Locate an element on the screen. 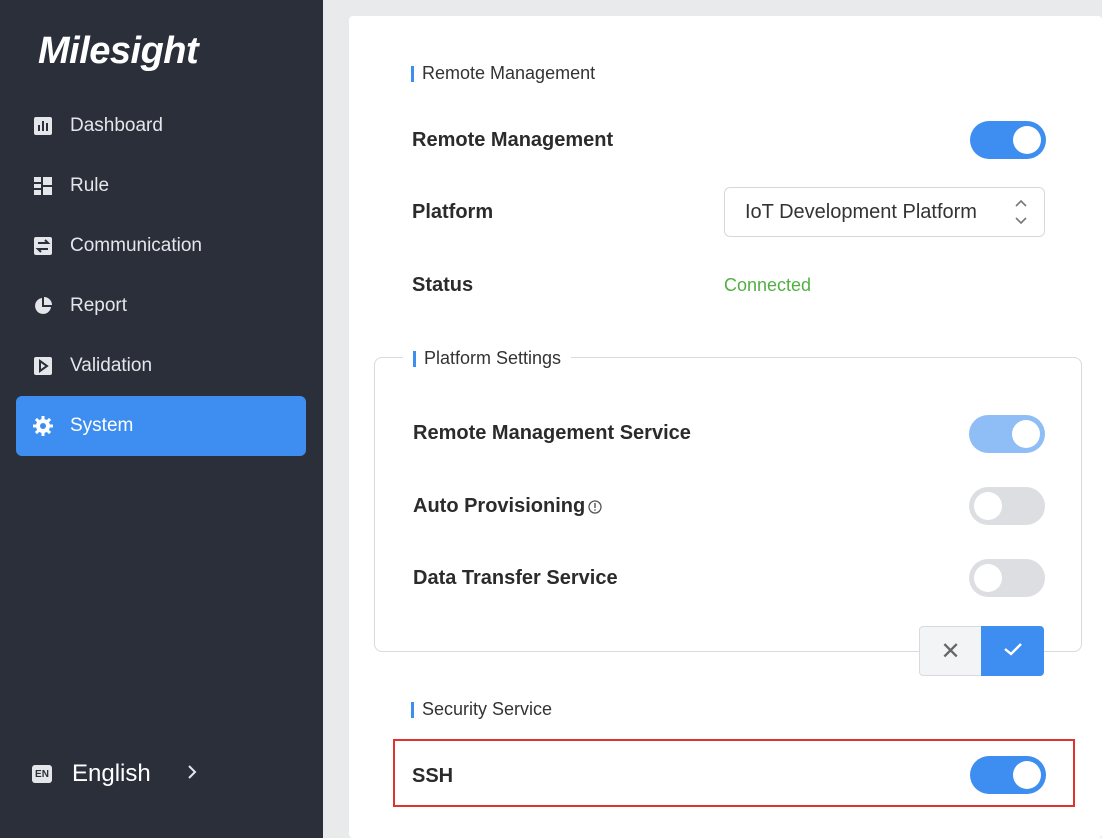  remote-management-service-label: Remote Management Service is located at coordinates (552, 433).